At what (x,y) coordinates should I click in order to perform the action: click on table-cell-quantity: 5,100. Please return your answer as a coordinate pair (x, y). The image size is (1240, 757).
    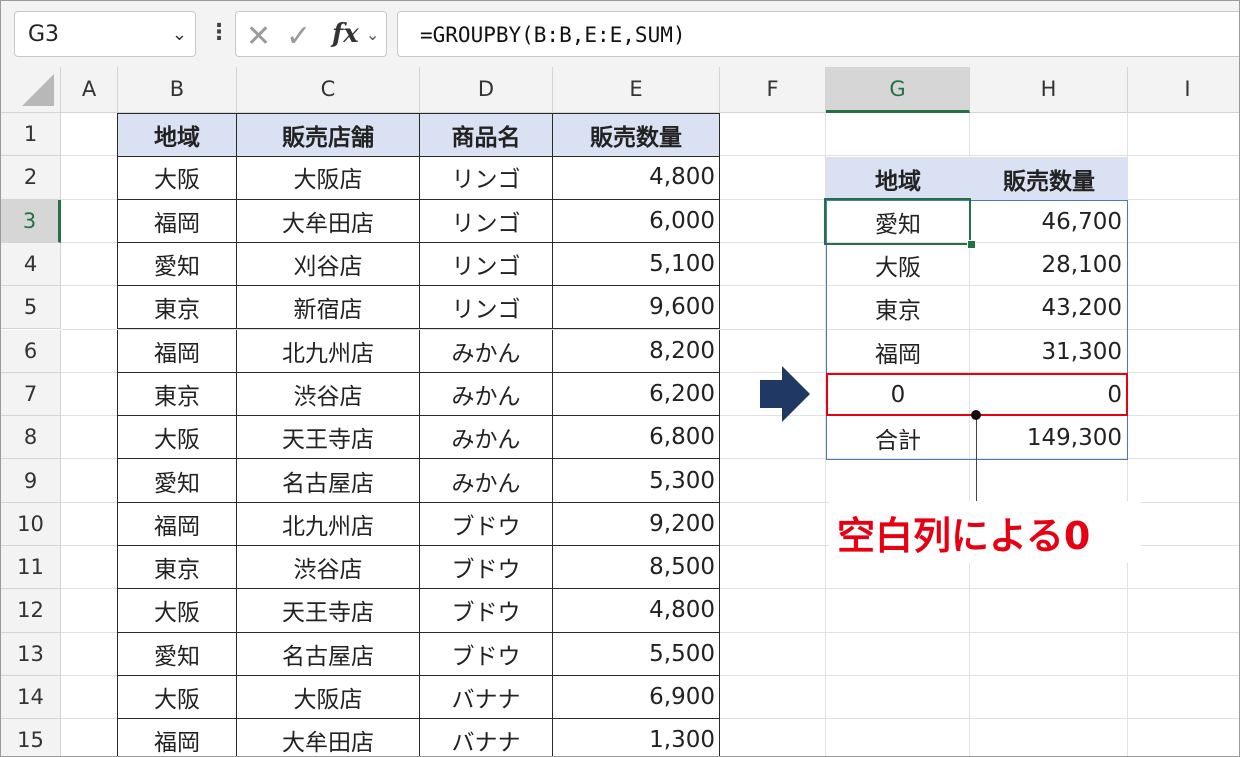
    Looking at the image, I should click on (636, 264).